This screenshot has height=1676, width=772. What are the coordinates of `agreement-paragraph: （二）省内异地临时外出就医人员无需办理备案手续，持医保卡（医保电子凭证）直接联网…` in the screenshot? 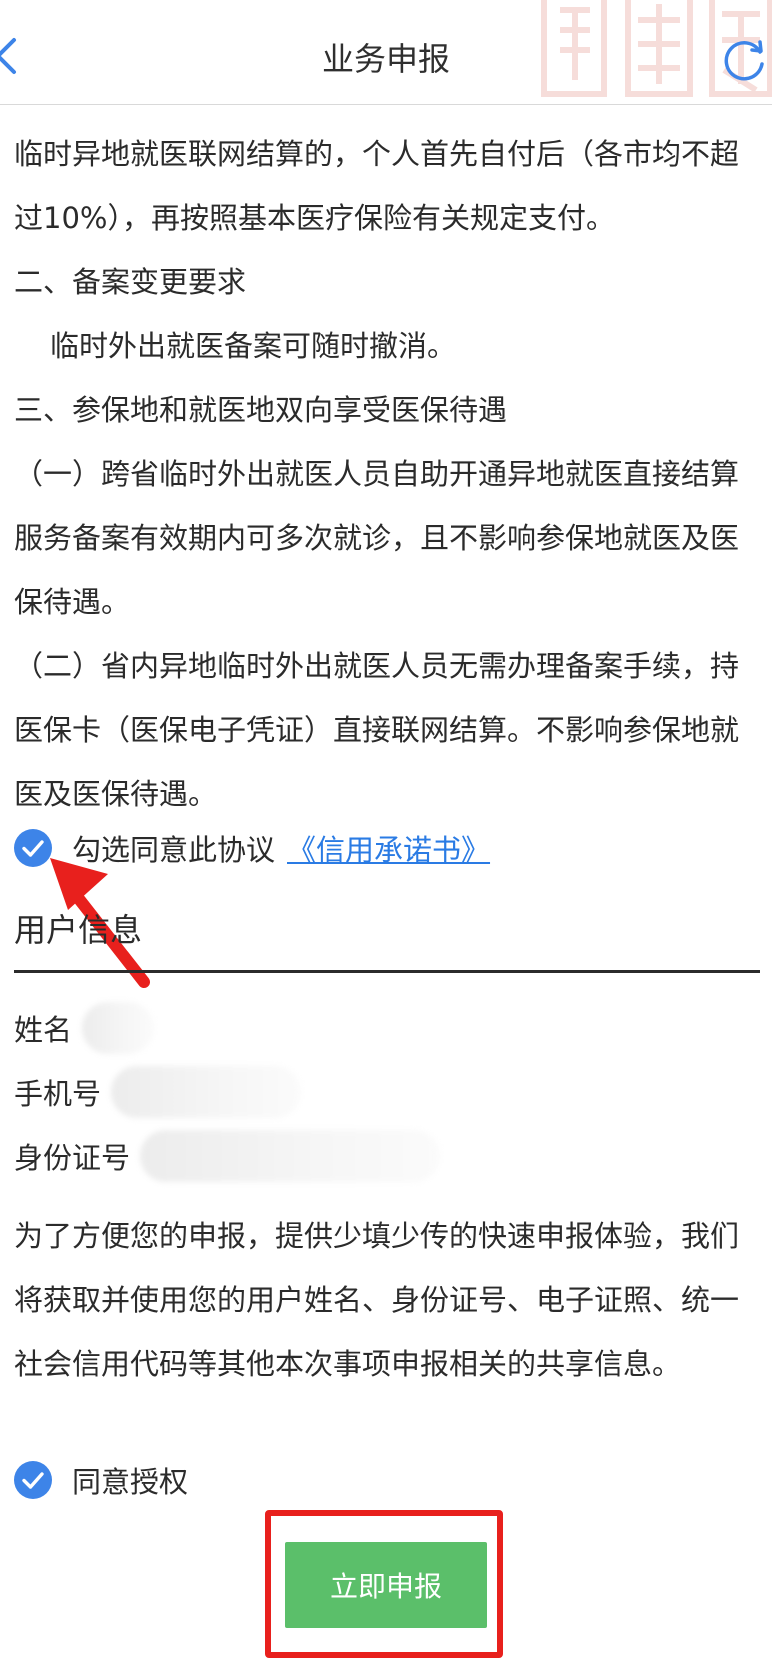 It's located at (377, 730).